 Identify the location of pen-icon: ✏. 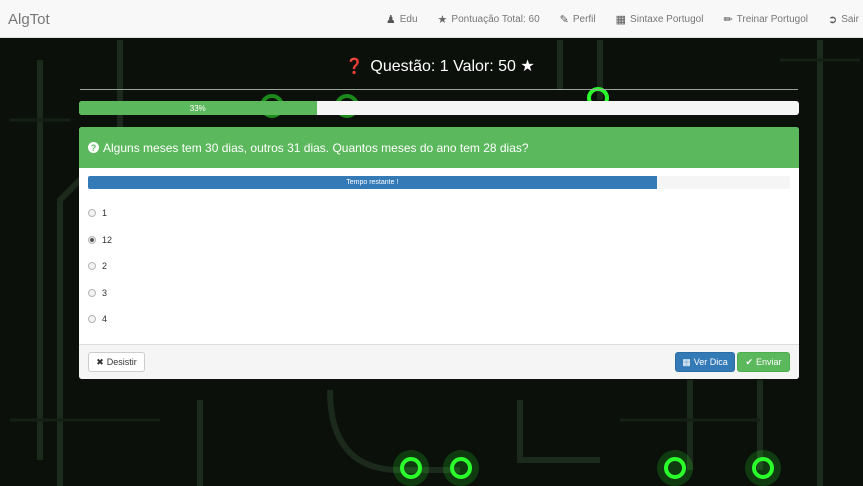
(728, 19).